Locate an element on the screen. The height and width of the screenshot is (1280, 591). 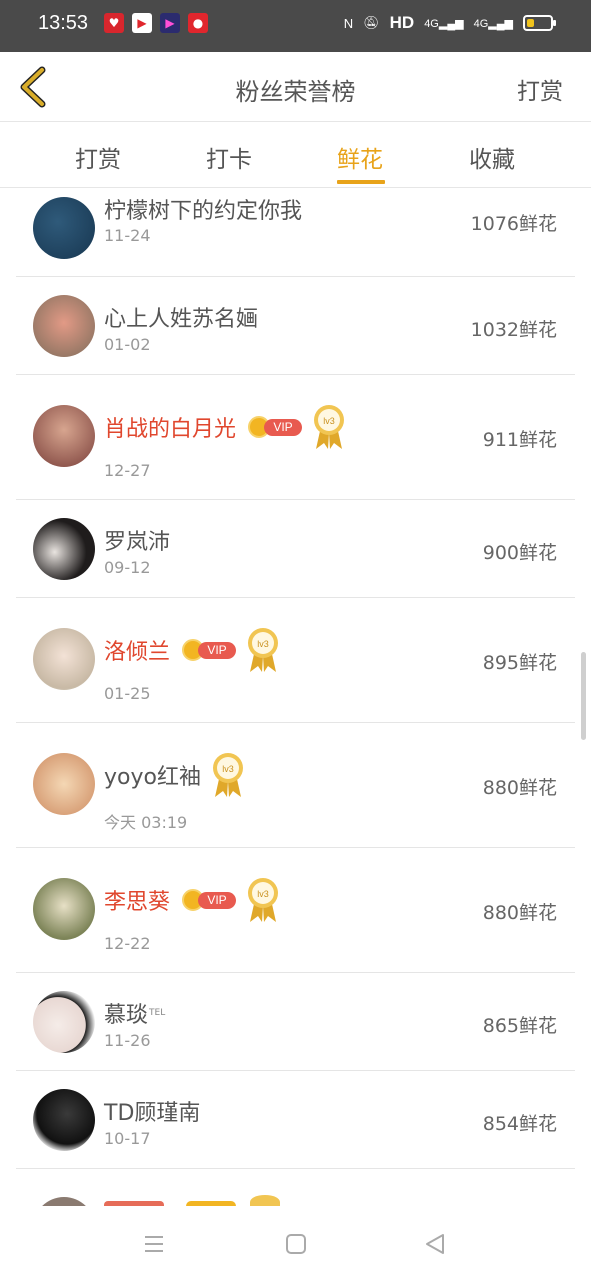
flower-count: 1032鲜花 is located at coordinates (513, 330).